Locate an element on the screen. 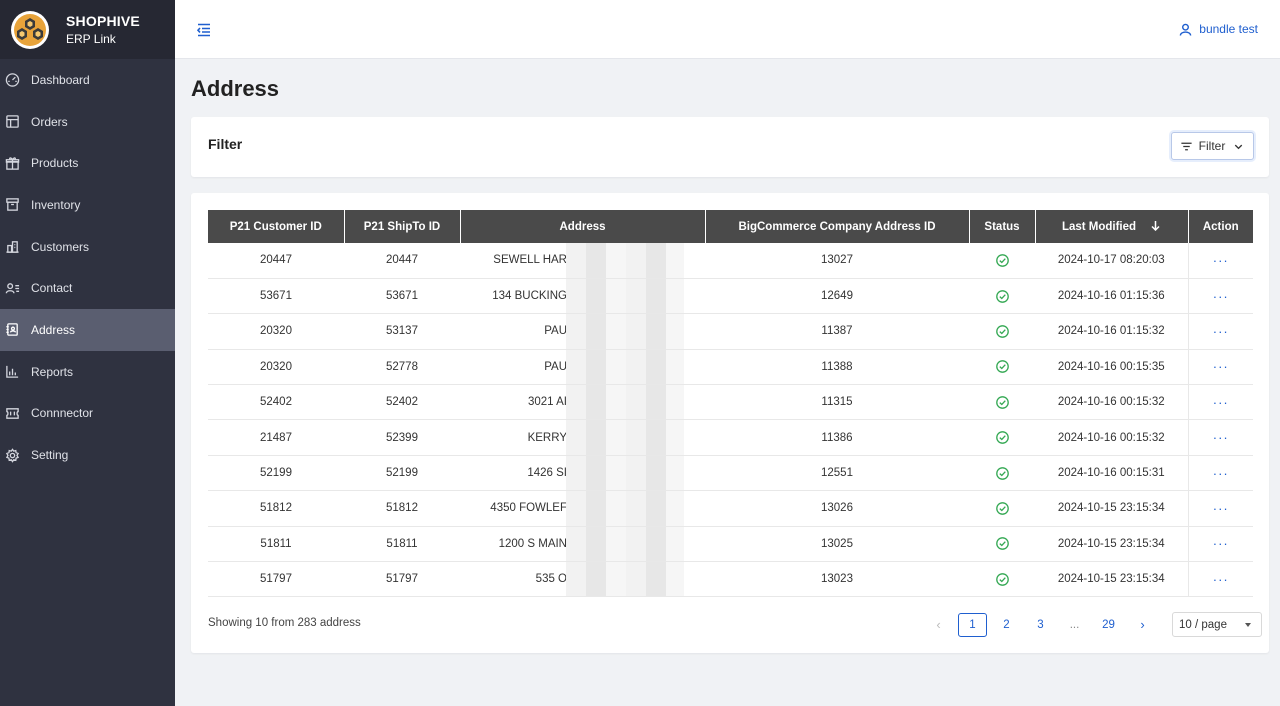 This screenshot has width=1280, height=706. cell-address: 1200 S MAIN is located at coordinates (582, 544).